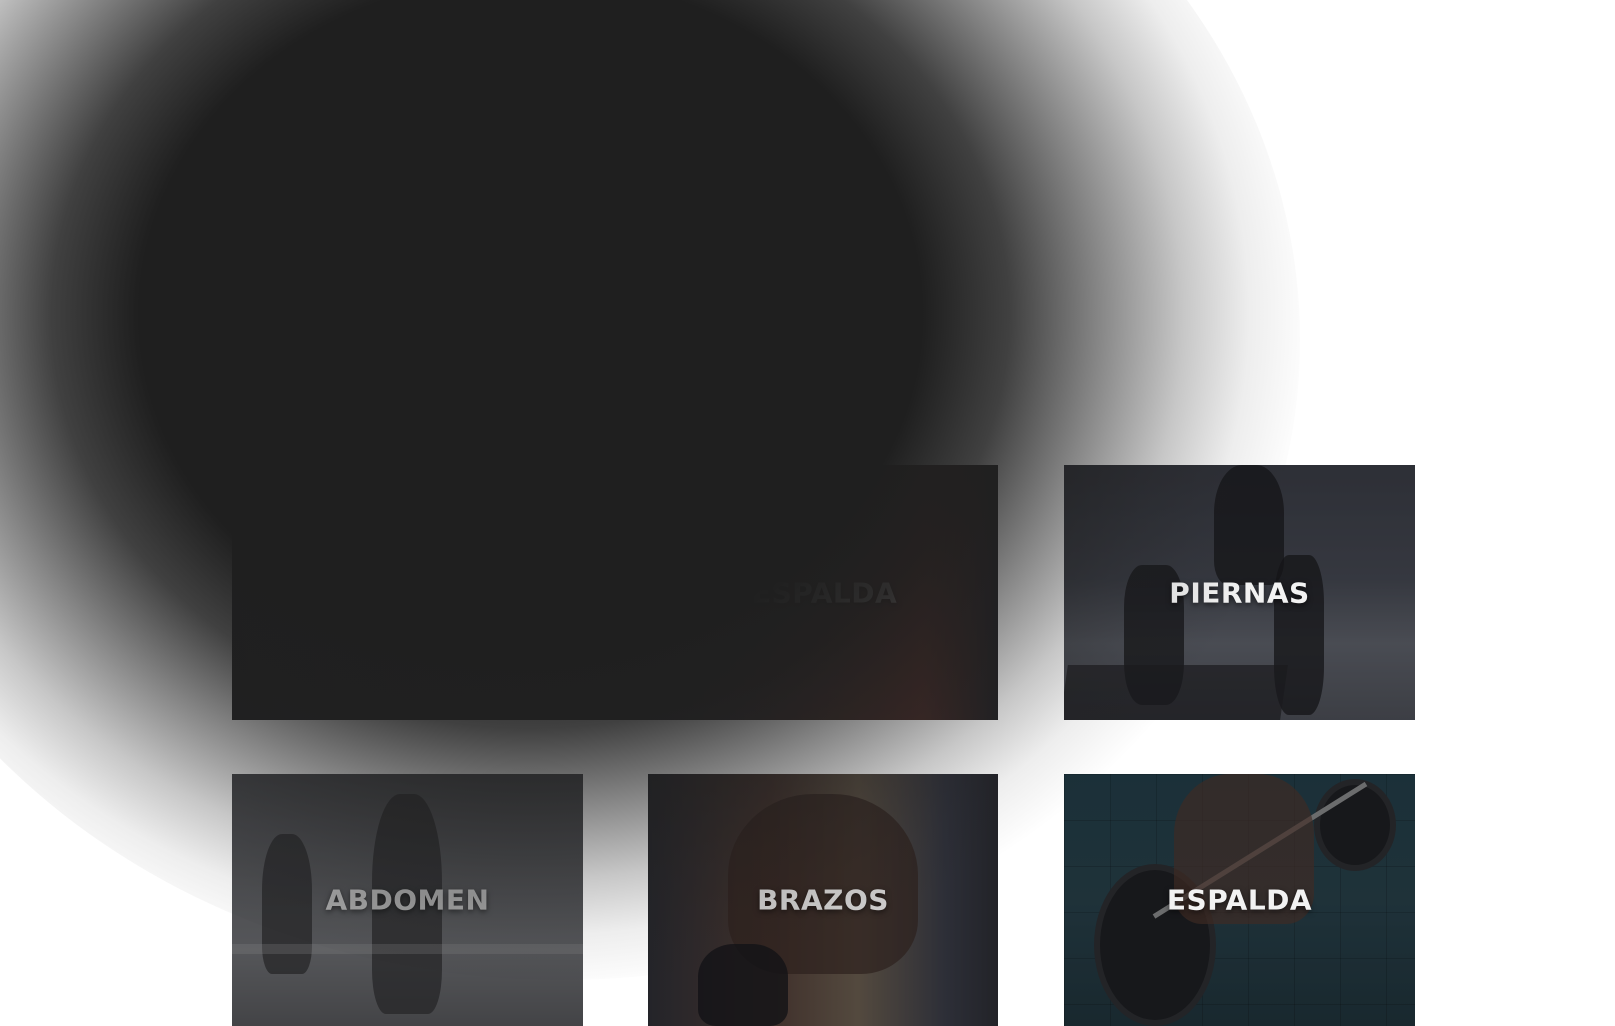 The image size is (1615, 1026). I want to click on category-tile-espalda: ESPALDA, so click(1239, 900).